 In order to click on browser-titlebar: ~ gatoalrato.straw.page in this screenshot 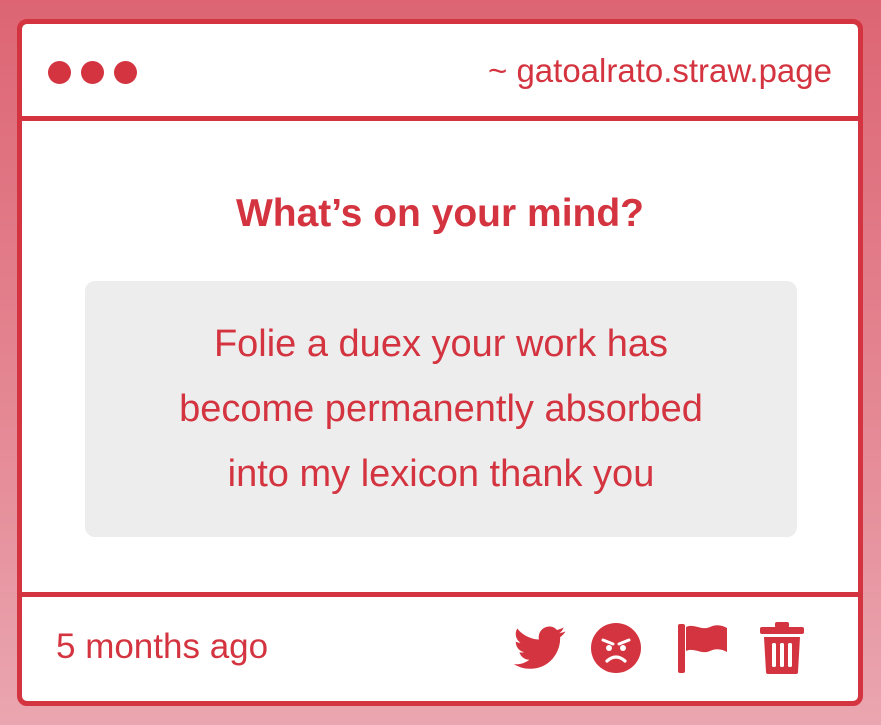, I will do `click(440, 72)`.